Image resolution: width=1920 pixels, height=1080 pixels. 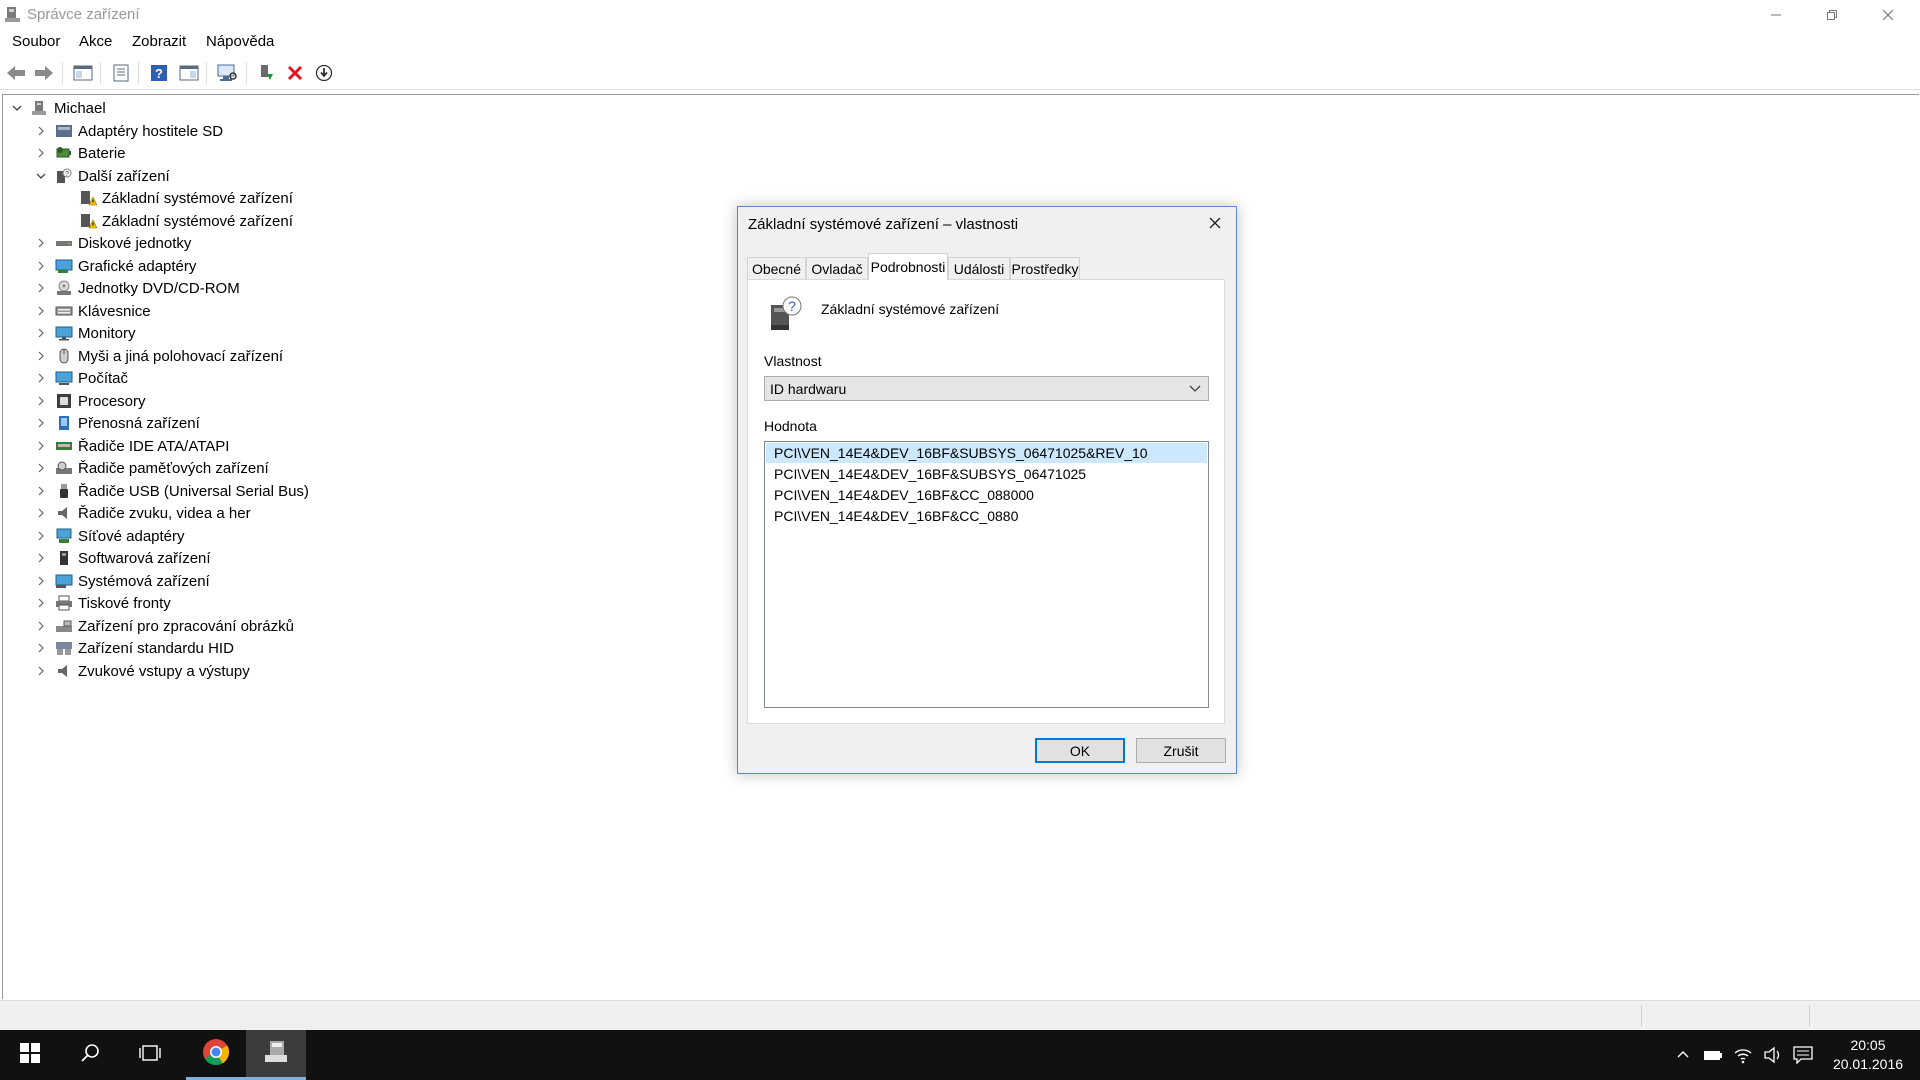 I want to click on tree-item-other-devices: ? Další zařízení, so click(x=101, y=176).